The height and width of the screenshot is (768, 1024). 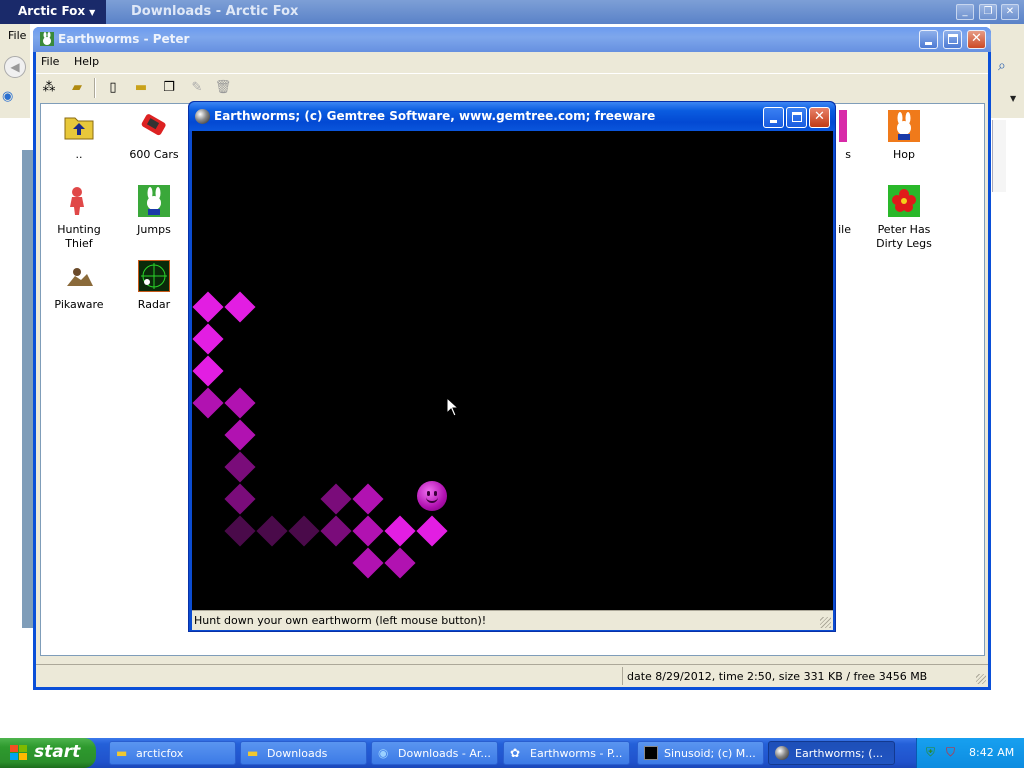 I want to click on maximize-icon, so click(x=953, y=39).